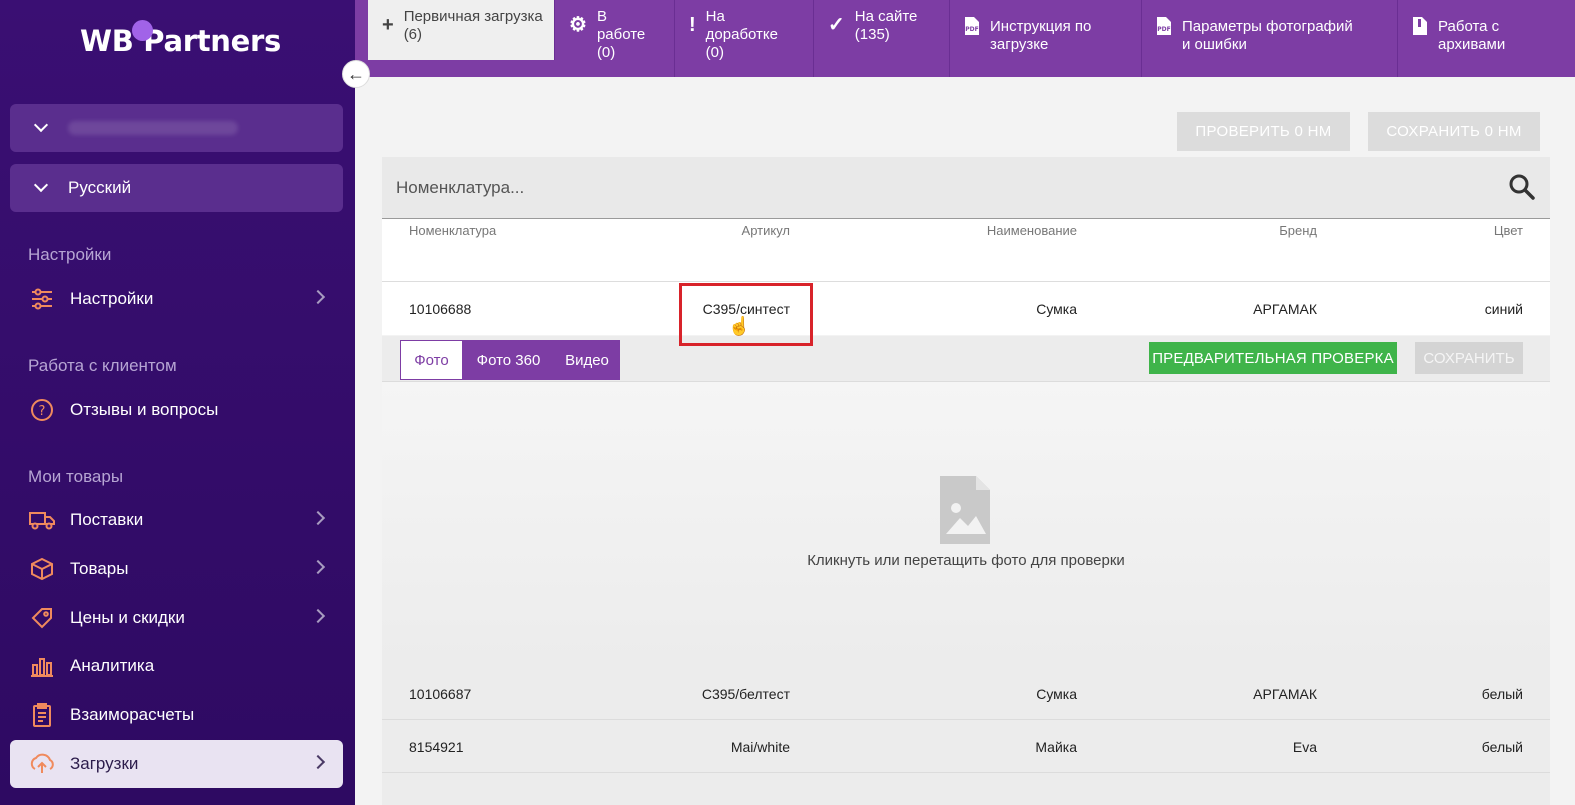 The image size is (1575, 805). Describe the element at coordinates (176, 764) in the screenshot. I see `sidebar-item-uploads: Загрузки` at that location.